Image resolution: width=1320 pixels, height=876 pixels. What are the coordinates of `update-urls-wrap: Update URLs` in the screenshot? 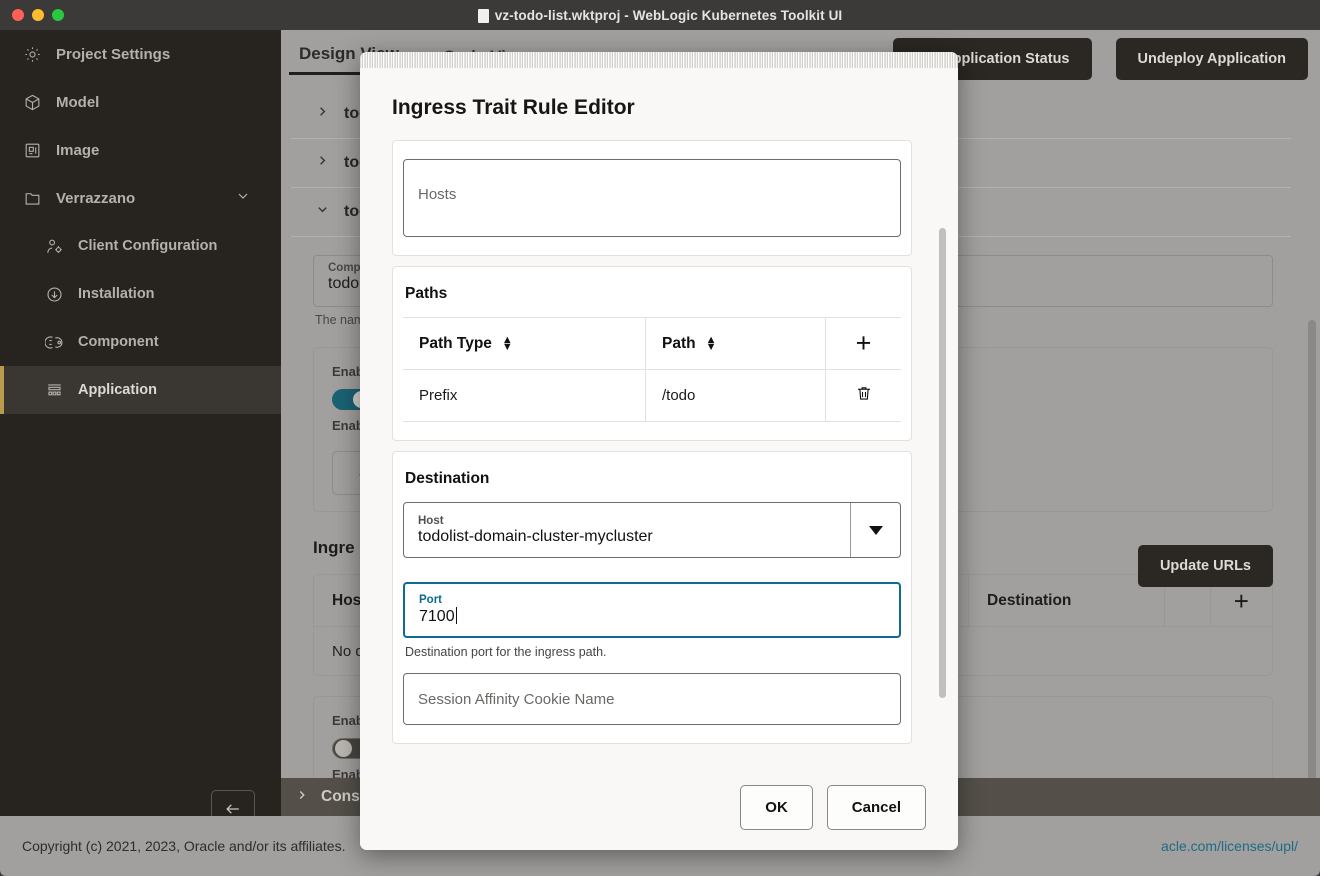 It's located at (1205, 566).